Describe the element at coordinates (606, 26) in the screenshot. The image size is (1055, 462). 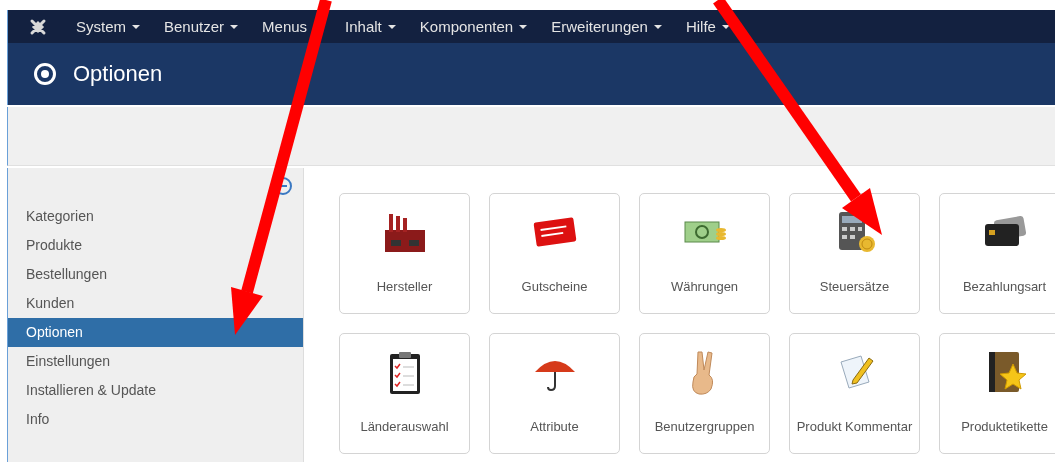
I see `nav-menu-item: Erweiterungen` at that location.